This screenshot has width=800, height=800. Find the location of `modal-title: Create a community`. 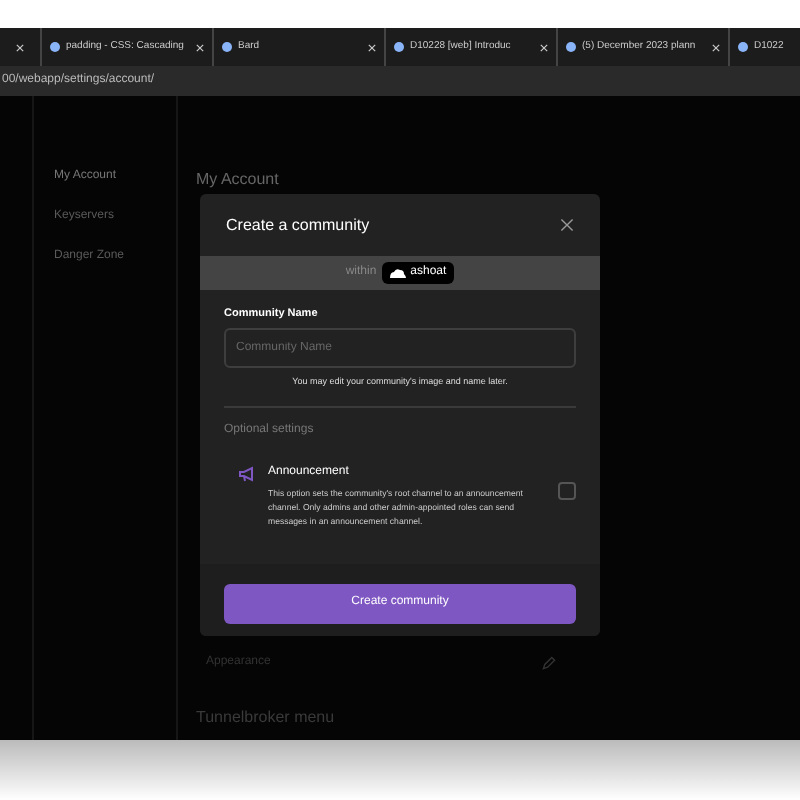

modal-title: Create a community is located at coordinates (298, 225).